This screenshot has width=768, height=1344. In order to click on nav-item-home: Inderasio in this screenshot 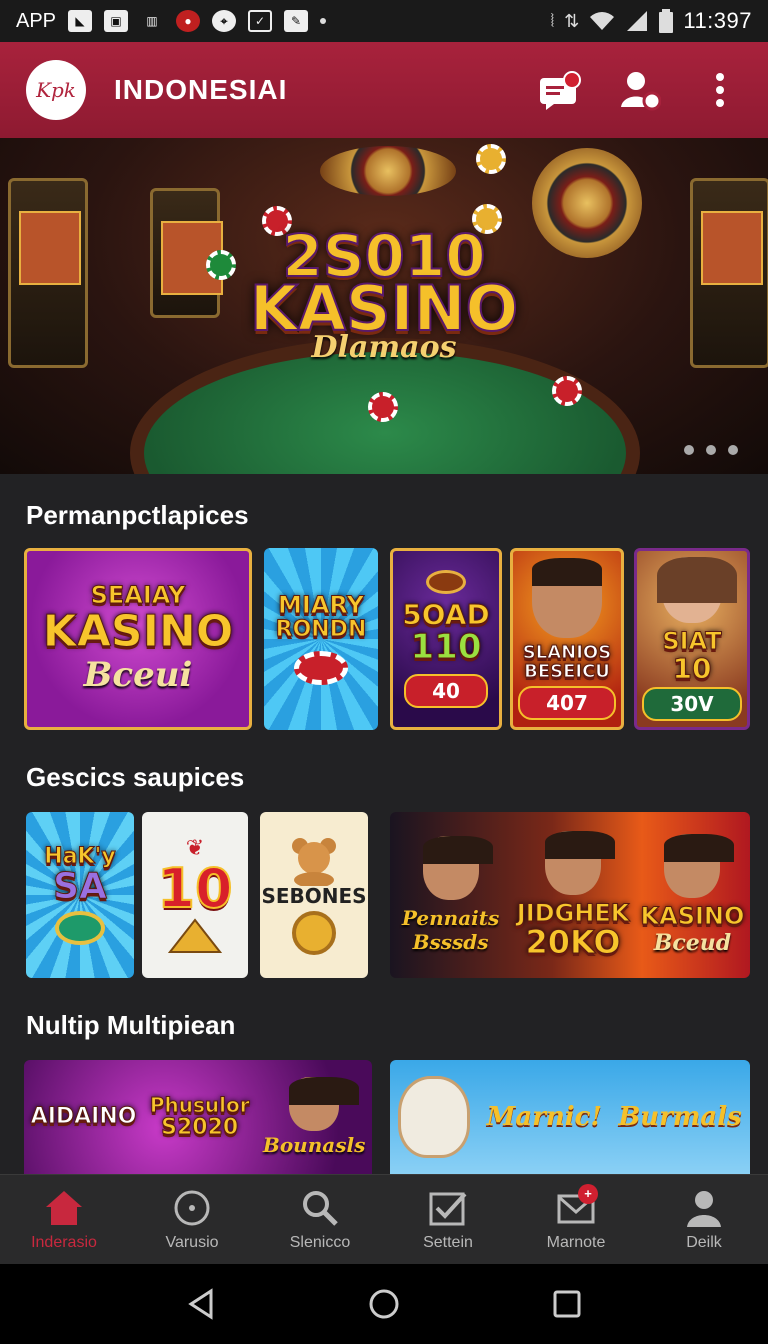, I will do `click(64, 1219)`.